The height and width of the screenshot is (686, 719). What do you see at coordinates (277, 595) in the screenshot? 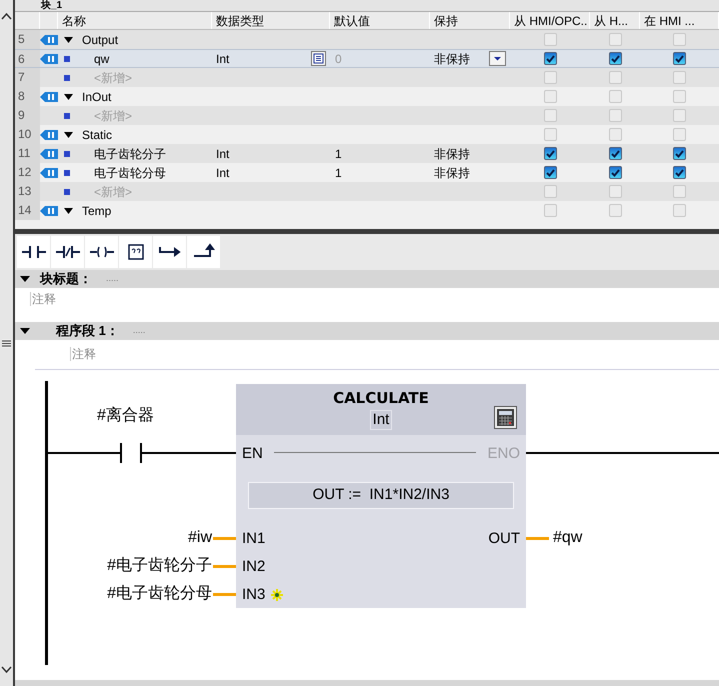
I see `sparkle-icon` at bounding box center [277, 595].